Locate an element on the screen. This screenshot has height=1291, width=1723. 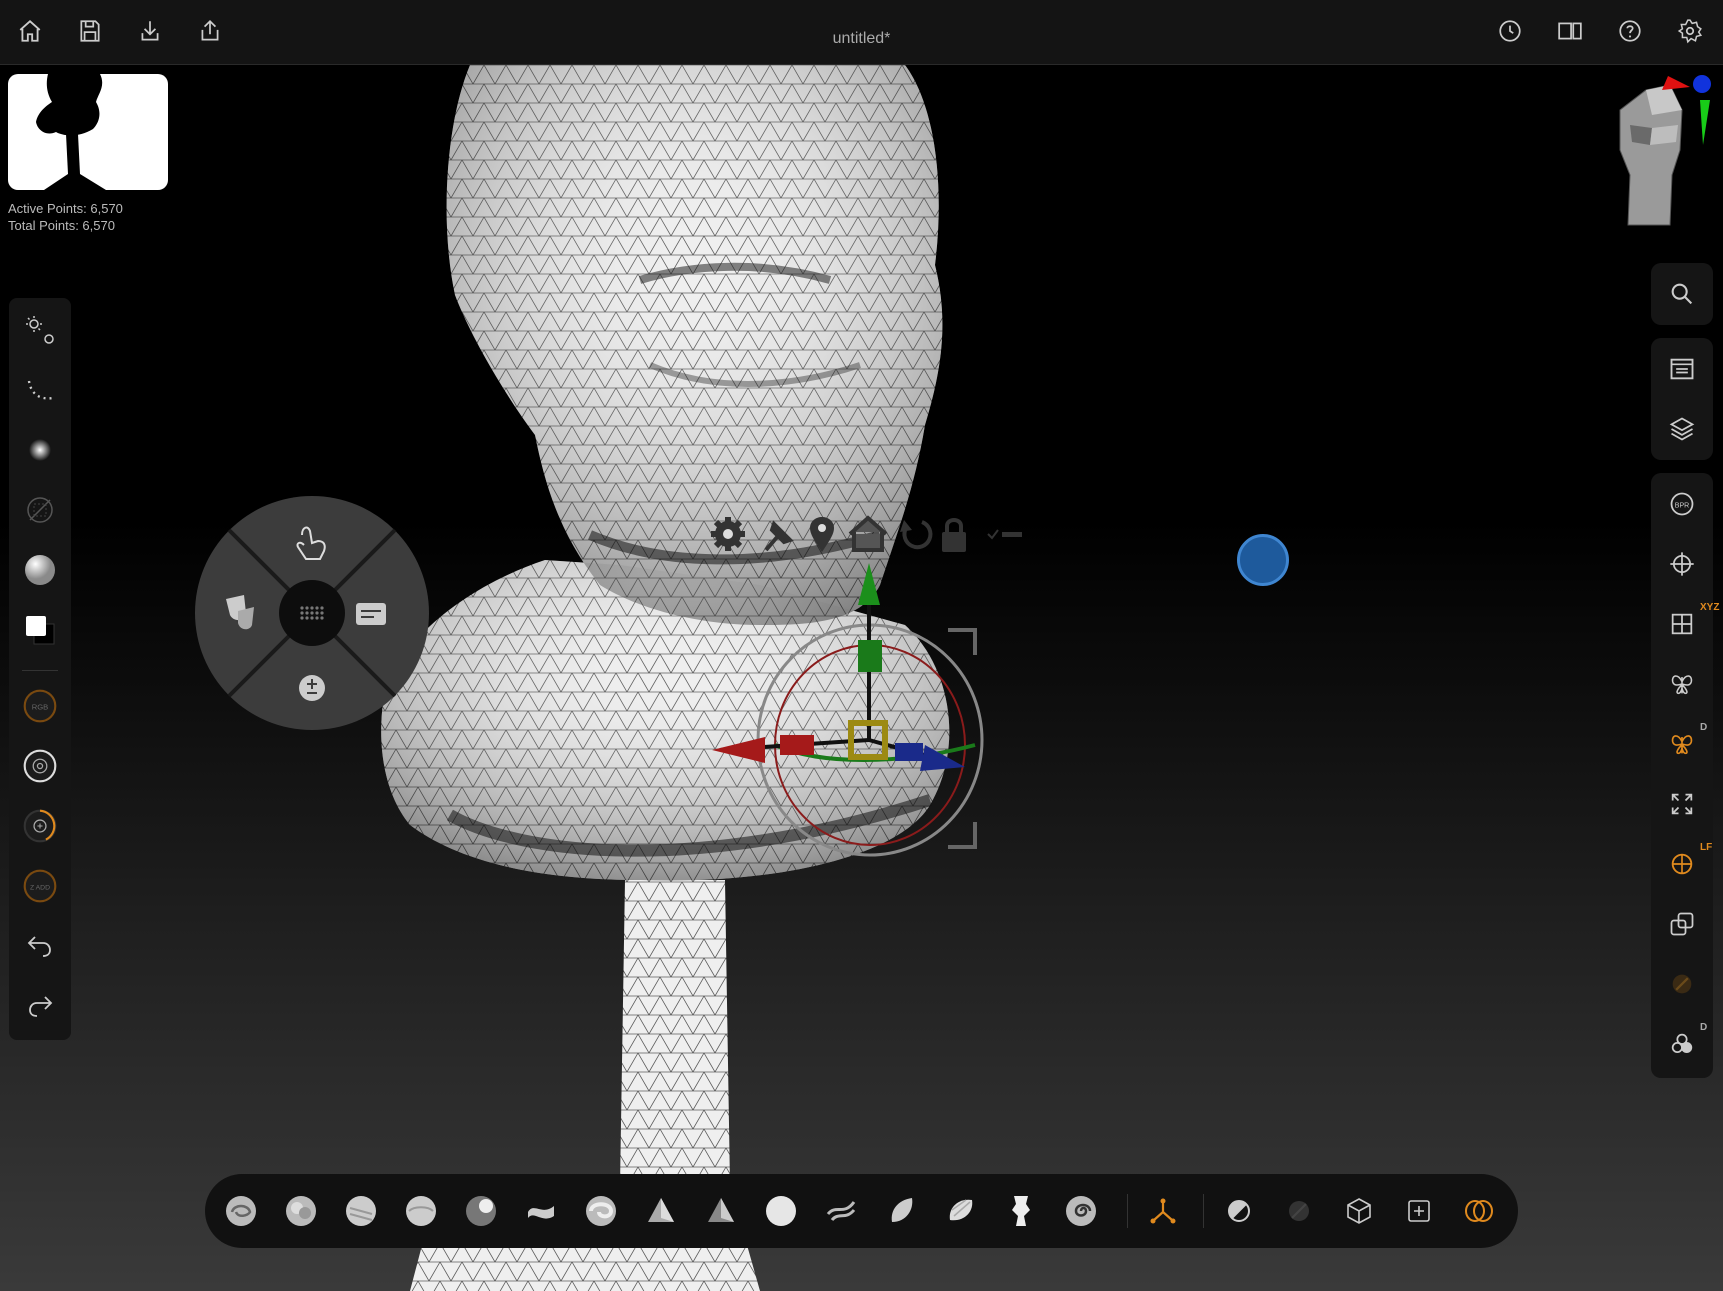
rgb-toggle: RGB is located at coordinates (40, 706).